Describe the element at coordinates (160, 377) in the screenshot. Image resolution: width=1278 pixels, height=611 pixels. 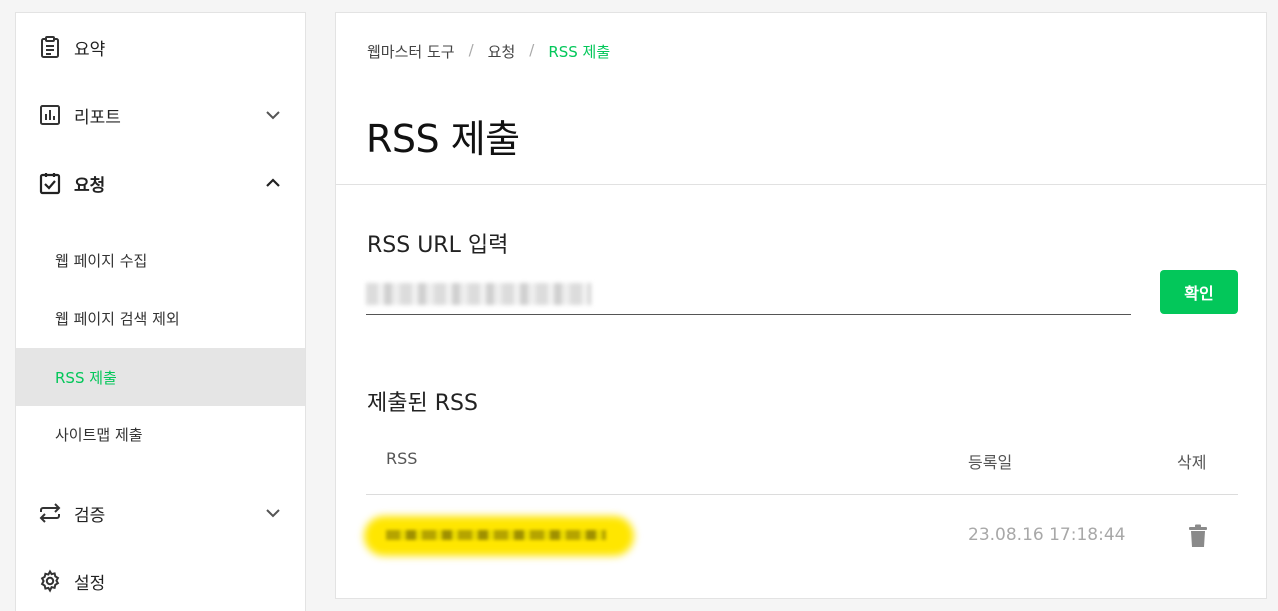
I see `sidebar-subitem-rss-submit: RSS 제출` at that location.